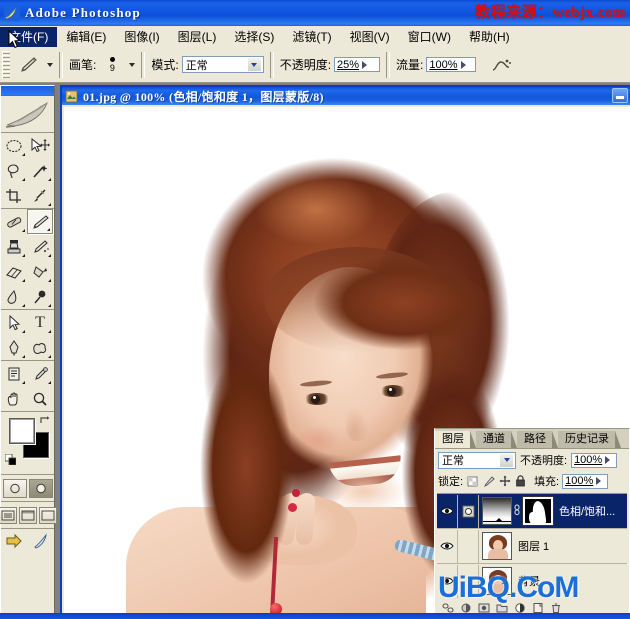  What do you see at coordinates (10, 459) in the screenshot?
I see `default-colors-icon` at bounding box center [10, 459].